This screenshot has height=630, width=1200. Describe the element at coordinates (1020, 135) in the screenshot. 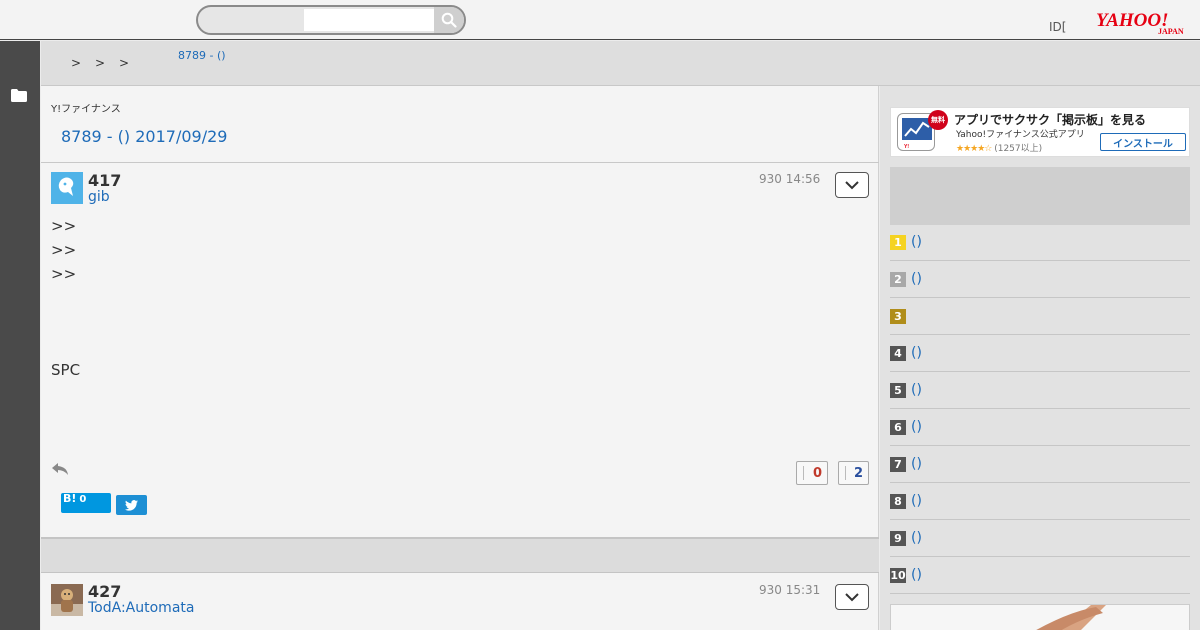

I see `app-banner-subtitle: Yahoo!ファイナンス公式アプリ` at that location.